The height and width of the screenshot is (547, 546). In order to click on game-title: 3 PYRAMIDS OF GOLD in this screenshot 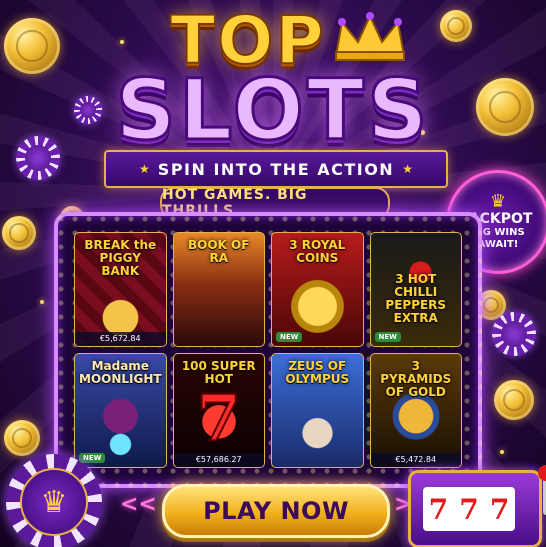, I will do `click(416, 379)`.